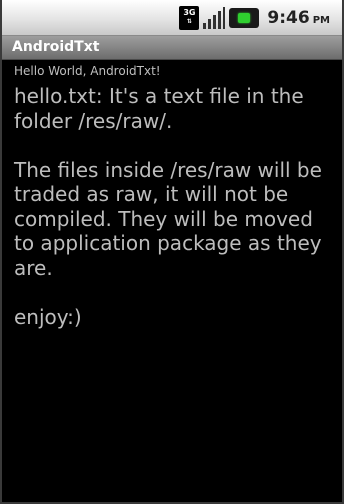  What do you see at coordinates (56, 47) in the screenshot?
I see `app-title: AndroidTxt` at bounding box center [56, 47].